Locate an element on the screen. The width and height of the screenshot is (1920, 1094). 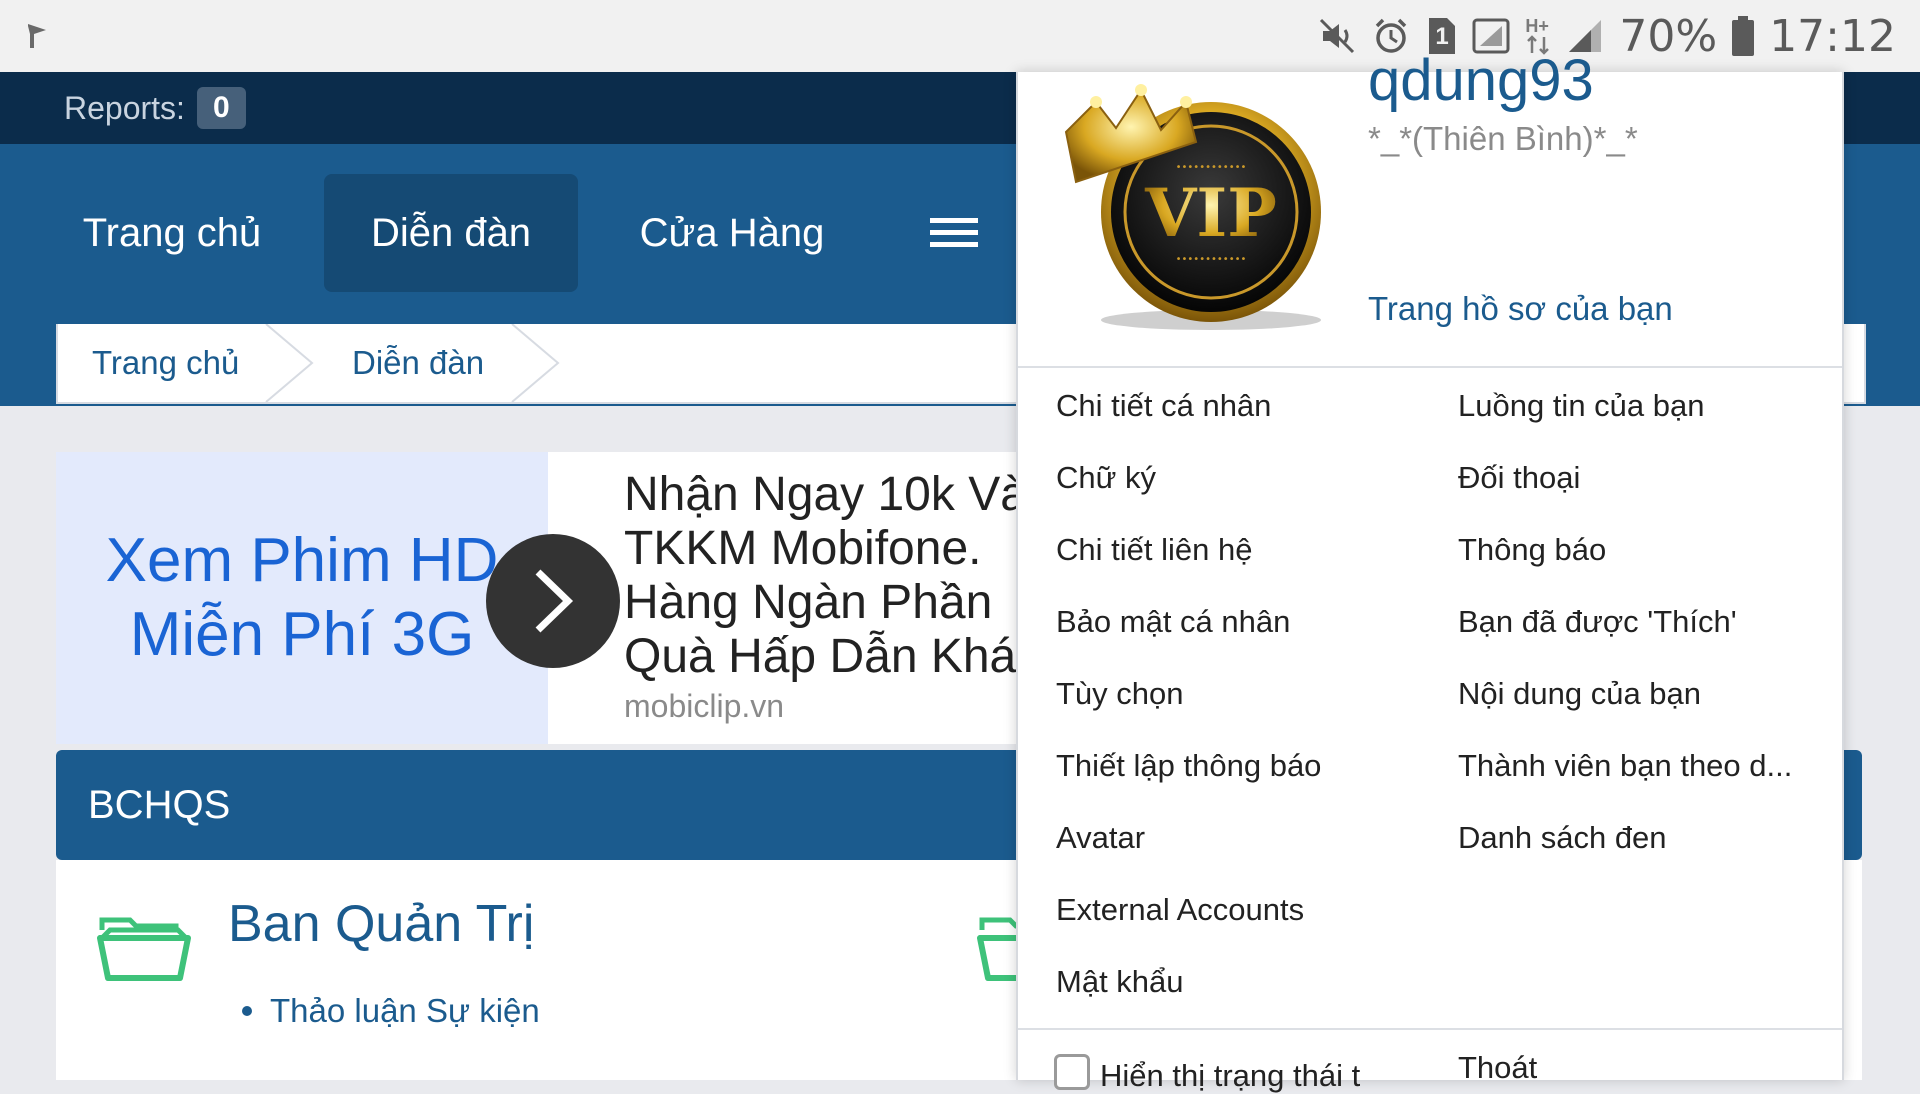
user-avatar: VIP •••••••••••• •••••••••••• is located at coordinates (1197, 202).